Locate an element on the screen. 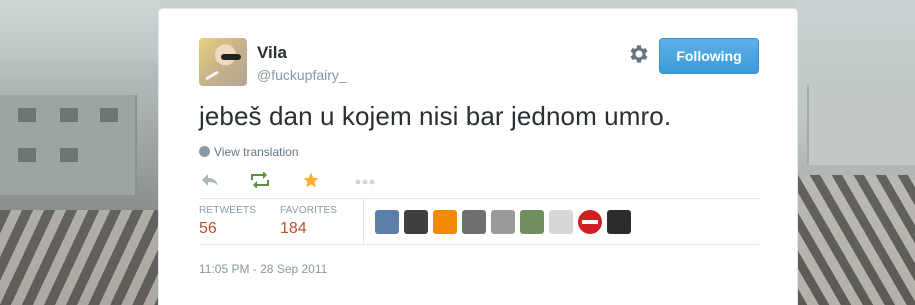  background-left is located at coordinates (80, 182).